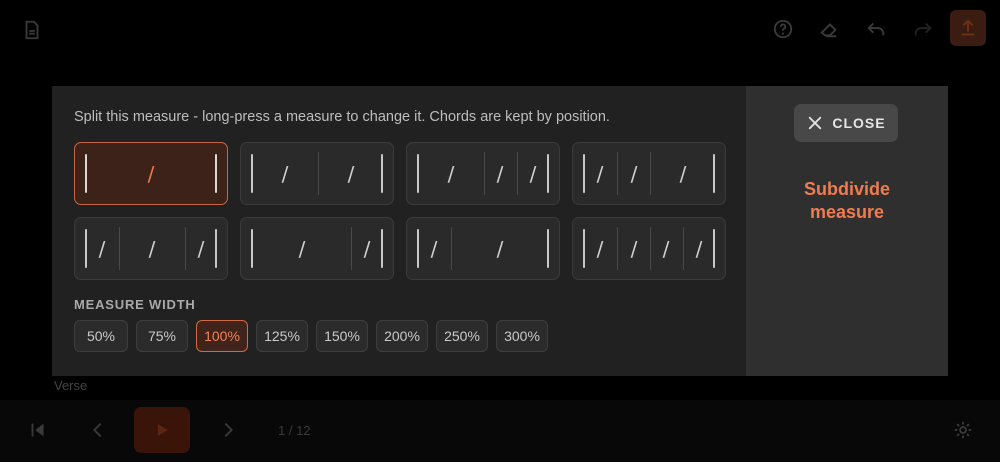  What do you see at coordinates (342, 336) in the screenshot?
I see `width-chip-150: 150%` at bounding box center [342, 336].